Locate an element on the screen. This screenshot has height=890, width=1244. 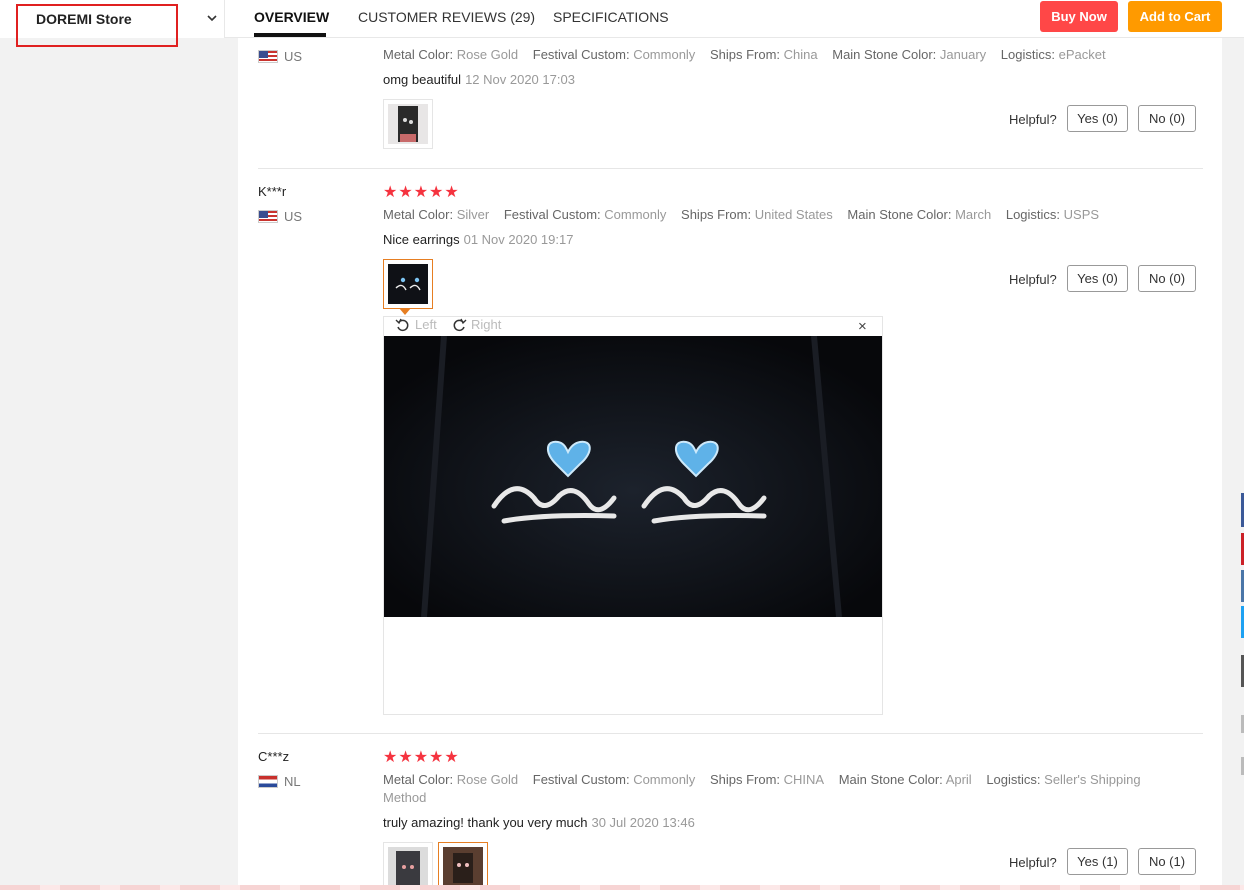
buy-now-button: Buy Now is located at coordinates (1079, 16).